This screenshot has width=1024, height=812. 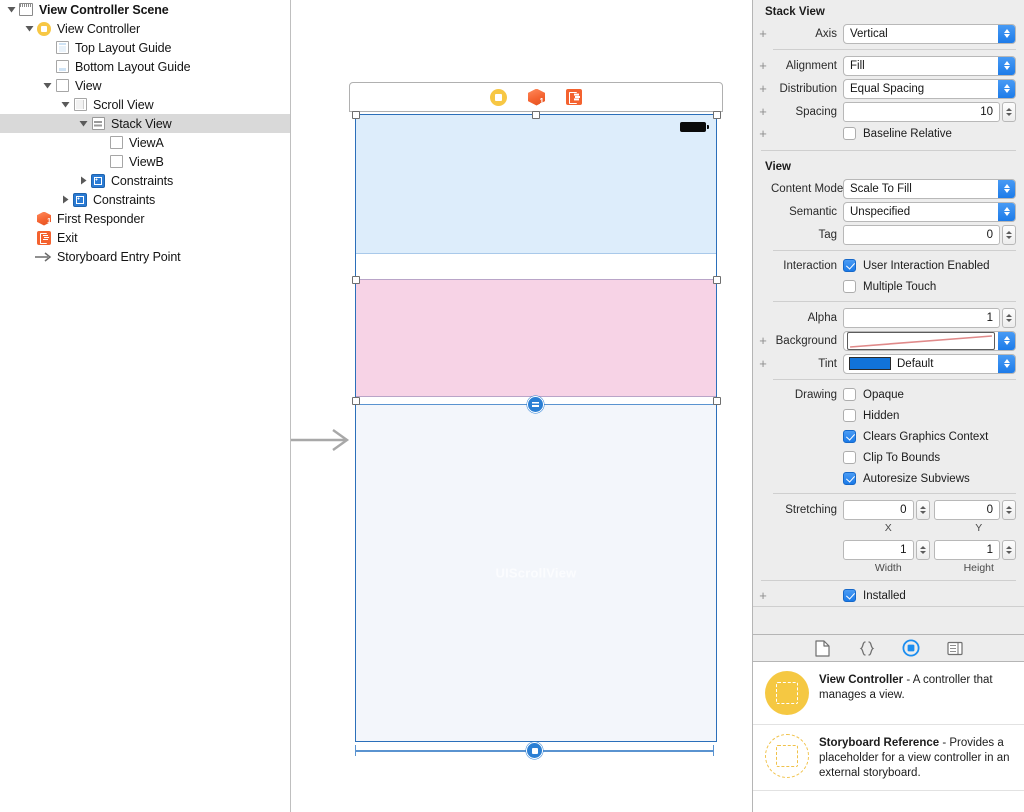 I want to click on constraint-badge-middle, so click(x=535, y=404).